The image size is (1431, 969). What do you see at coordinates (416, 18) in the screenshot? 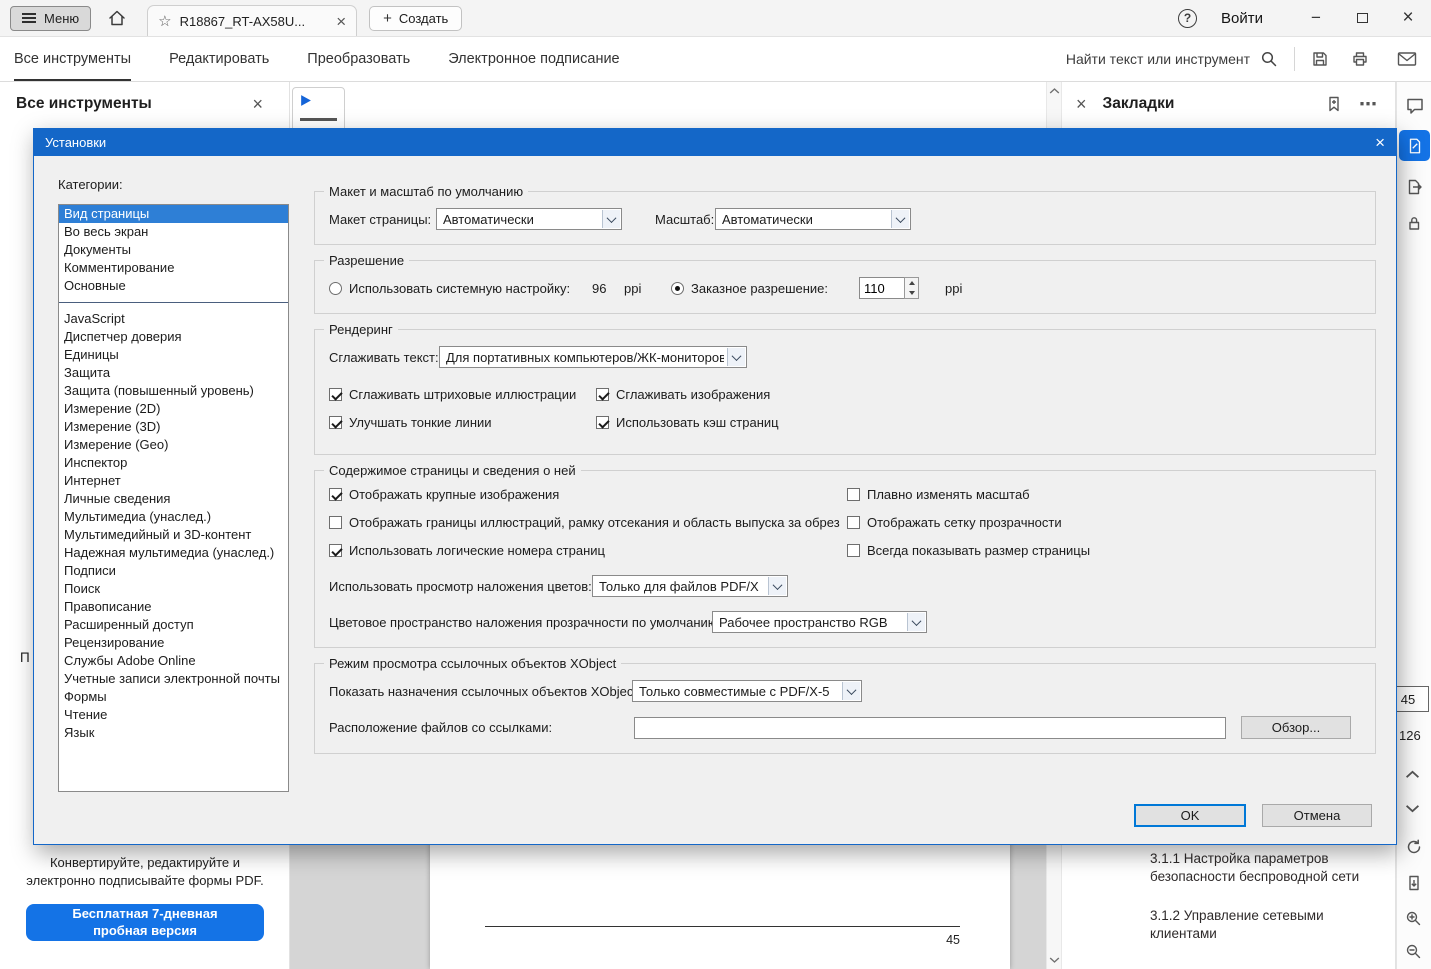
I see `create-button: + Создать` at bounding box center [416, 18].